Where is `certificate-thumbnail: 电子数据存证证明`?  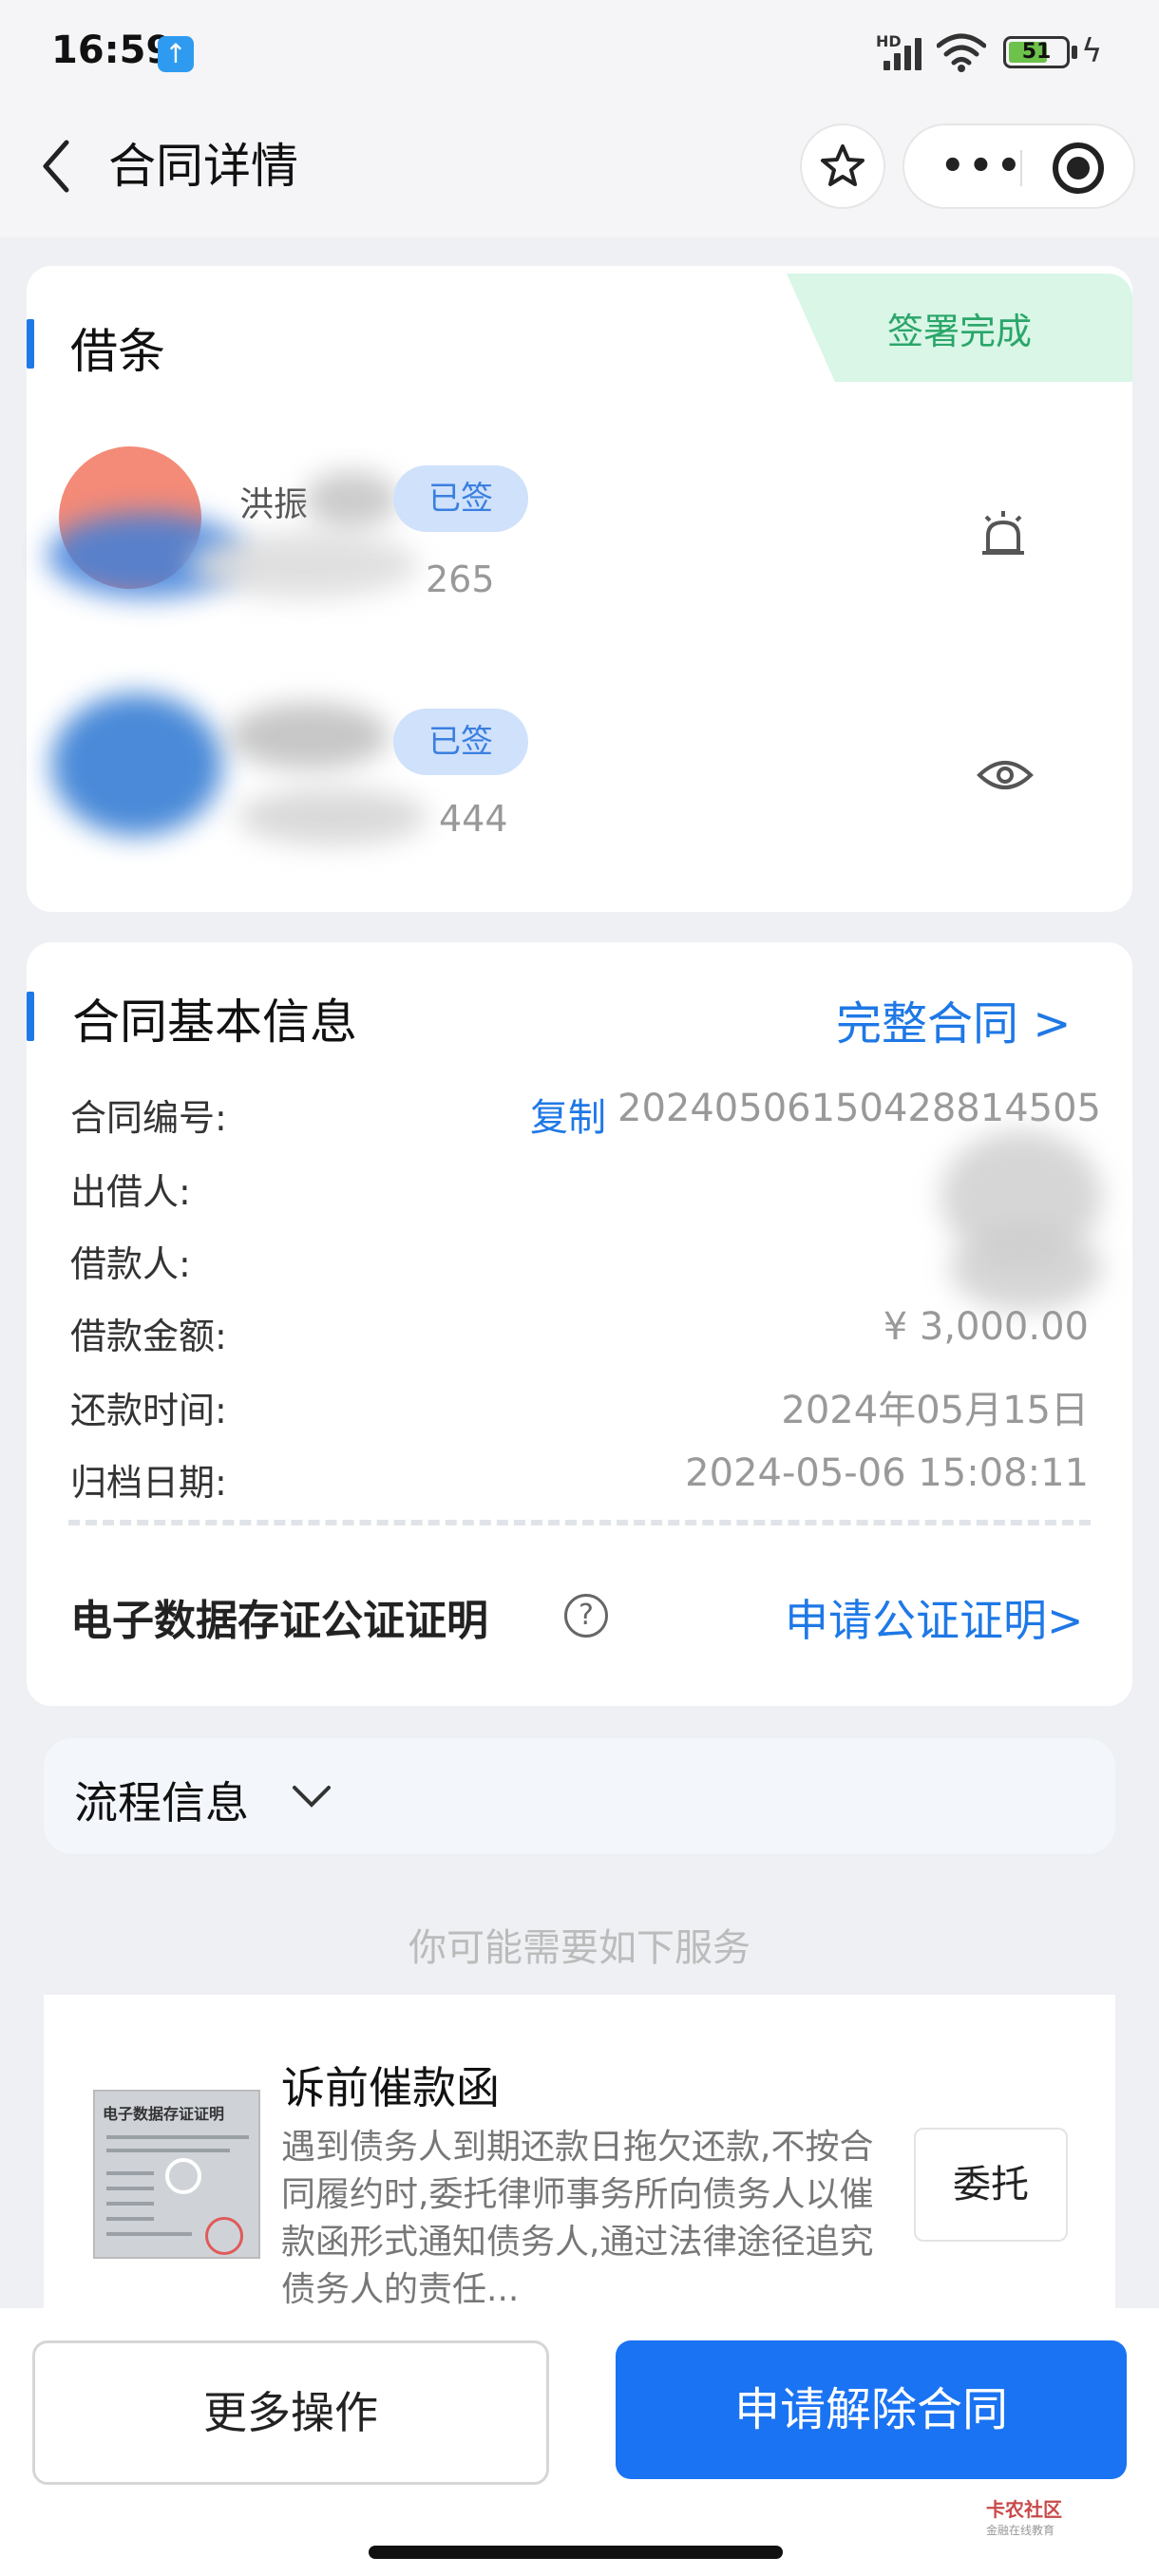
certificate-thumbnail: 电子数据存证证明 is located at coordinates (176, 2174).